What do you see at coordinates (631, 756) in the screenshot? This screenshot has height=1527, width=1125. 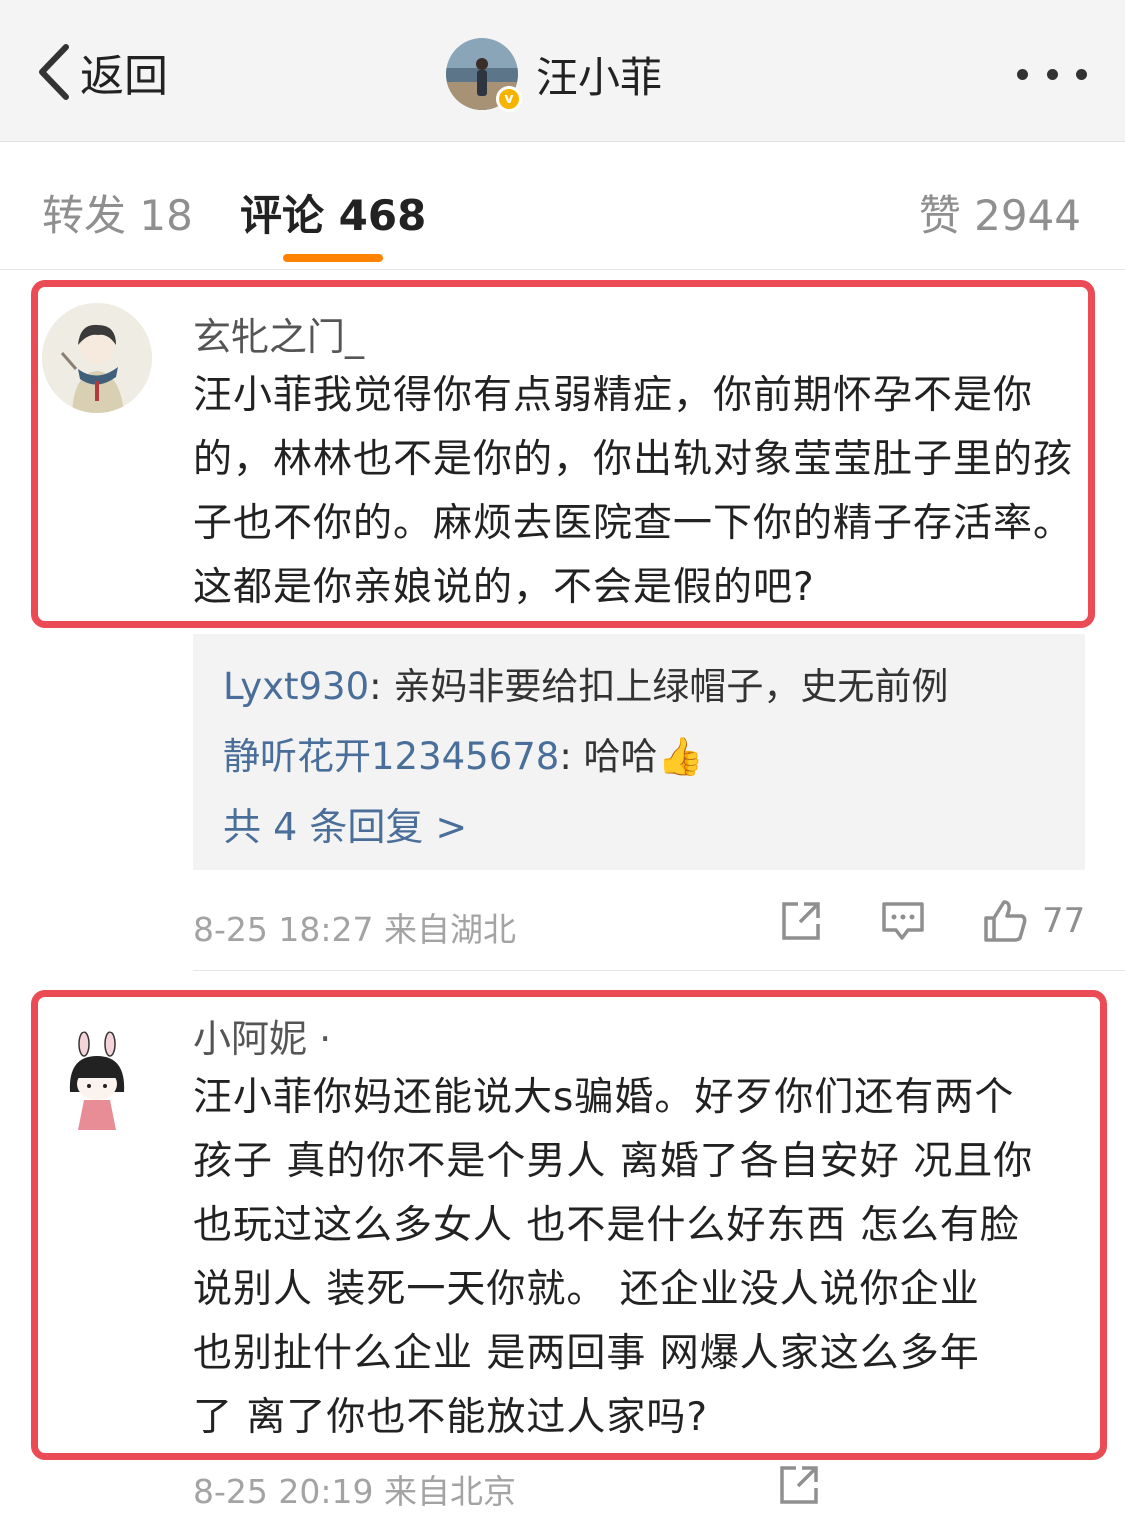 I see `reply-text: : 哈哈👍` at bounding box center [631, 756].